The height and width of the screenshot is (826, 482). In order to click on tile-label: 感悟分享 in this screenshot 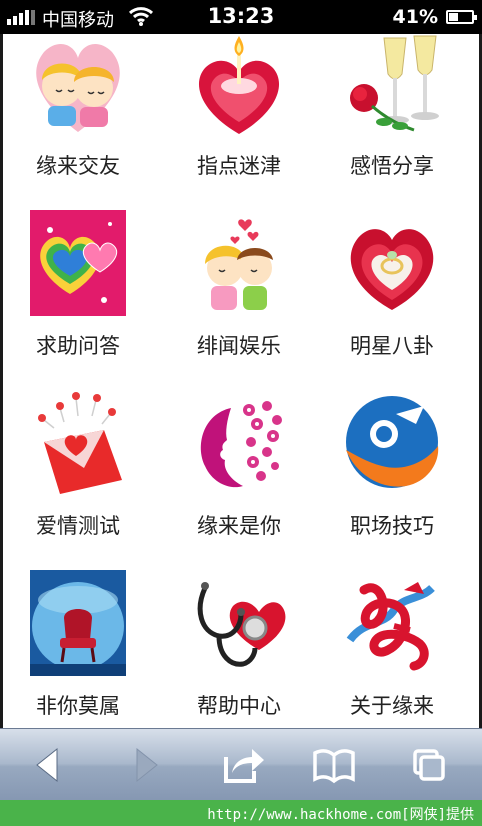, I will do `click(392, 166)`.